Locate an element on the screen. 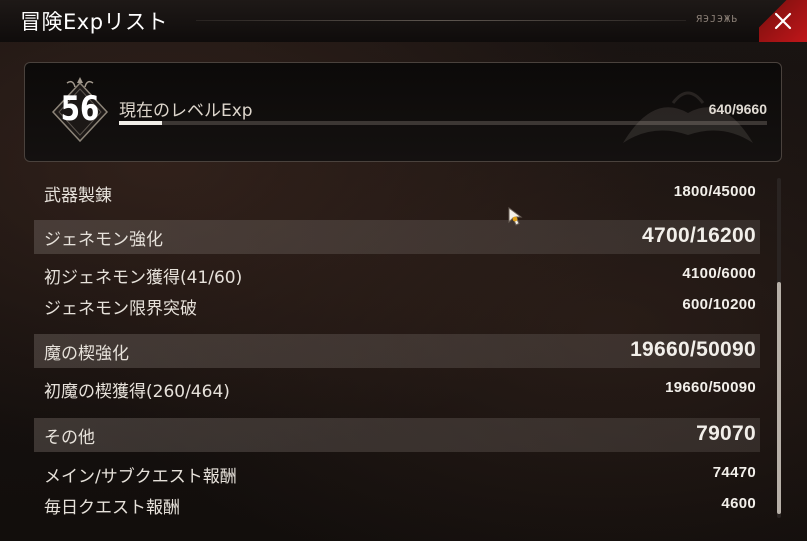 This screenshot has height=541, width=807. row-value: 1800/45000 is located at coordinates (714, 191).